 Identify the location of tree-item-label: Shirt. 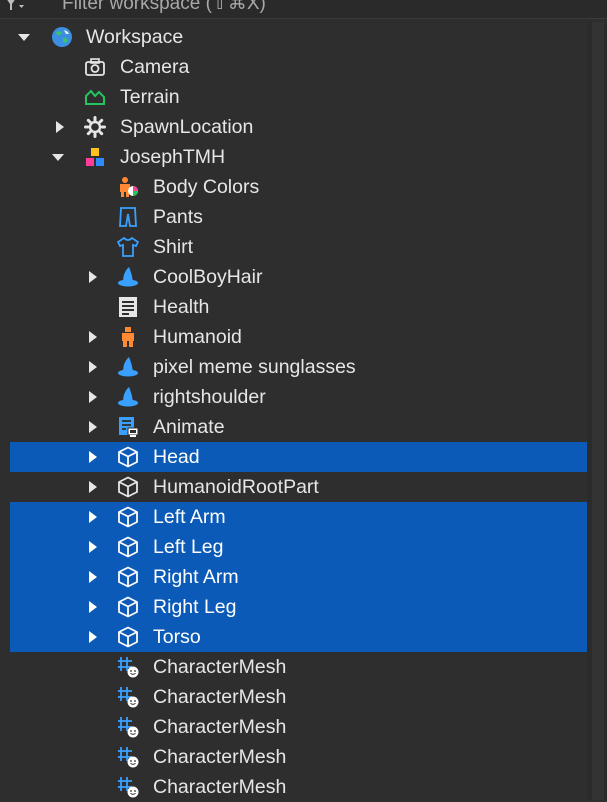
(173, 247).